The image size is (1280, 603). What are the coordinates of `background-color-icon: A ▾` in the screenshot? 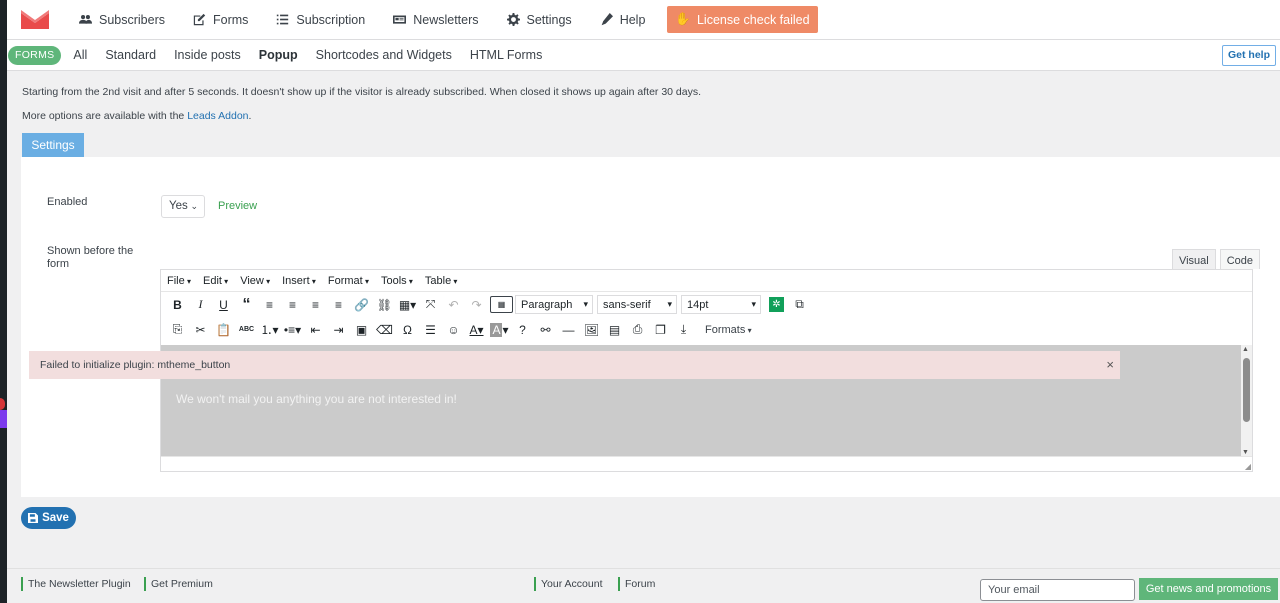 It's located at (499, 330).